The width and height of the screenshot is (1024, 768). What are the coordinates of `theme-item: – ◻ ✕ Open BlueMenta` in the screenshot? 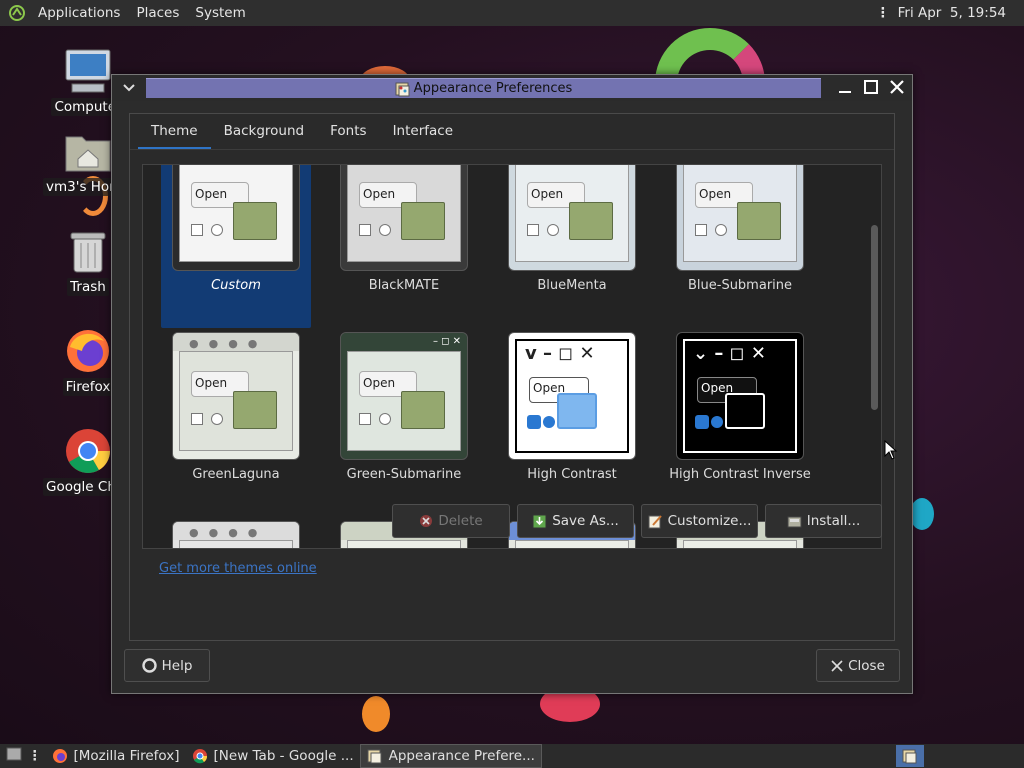 It's located at (572, 246).